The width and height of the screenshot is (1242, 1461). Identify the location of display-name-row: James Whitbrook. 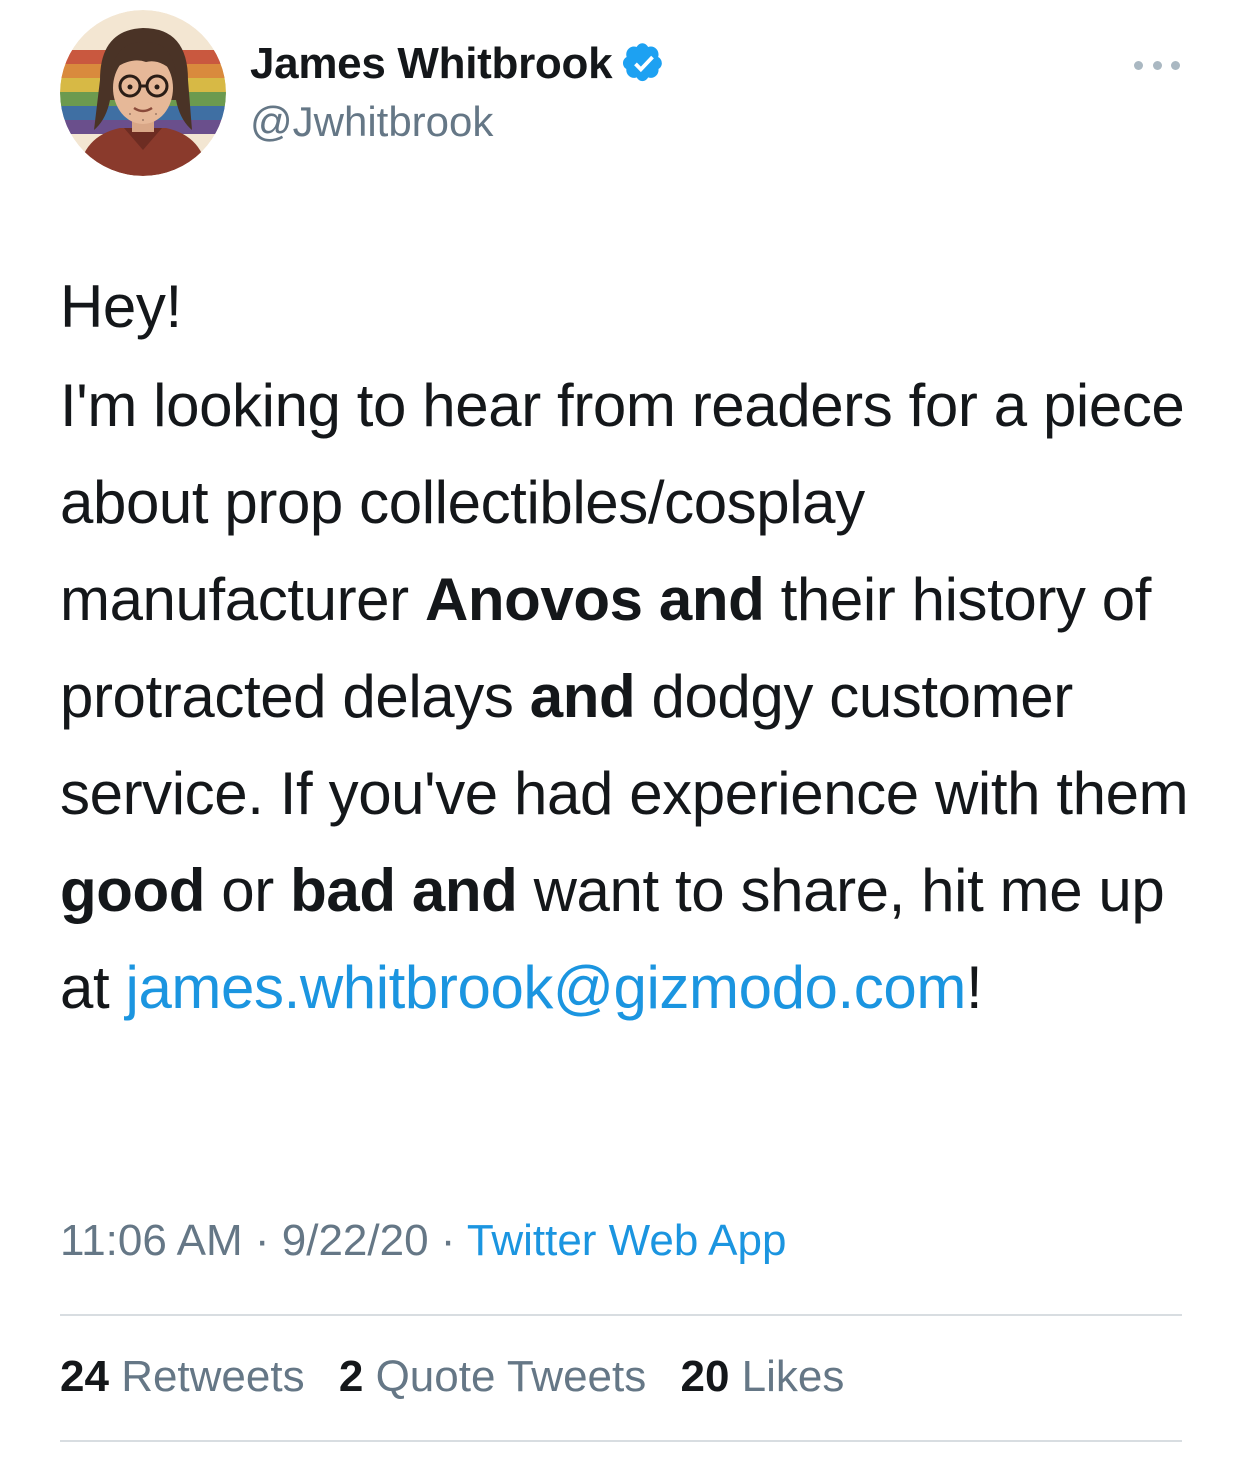
(458, 64).